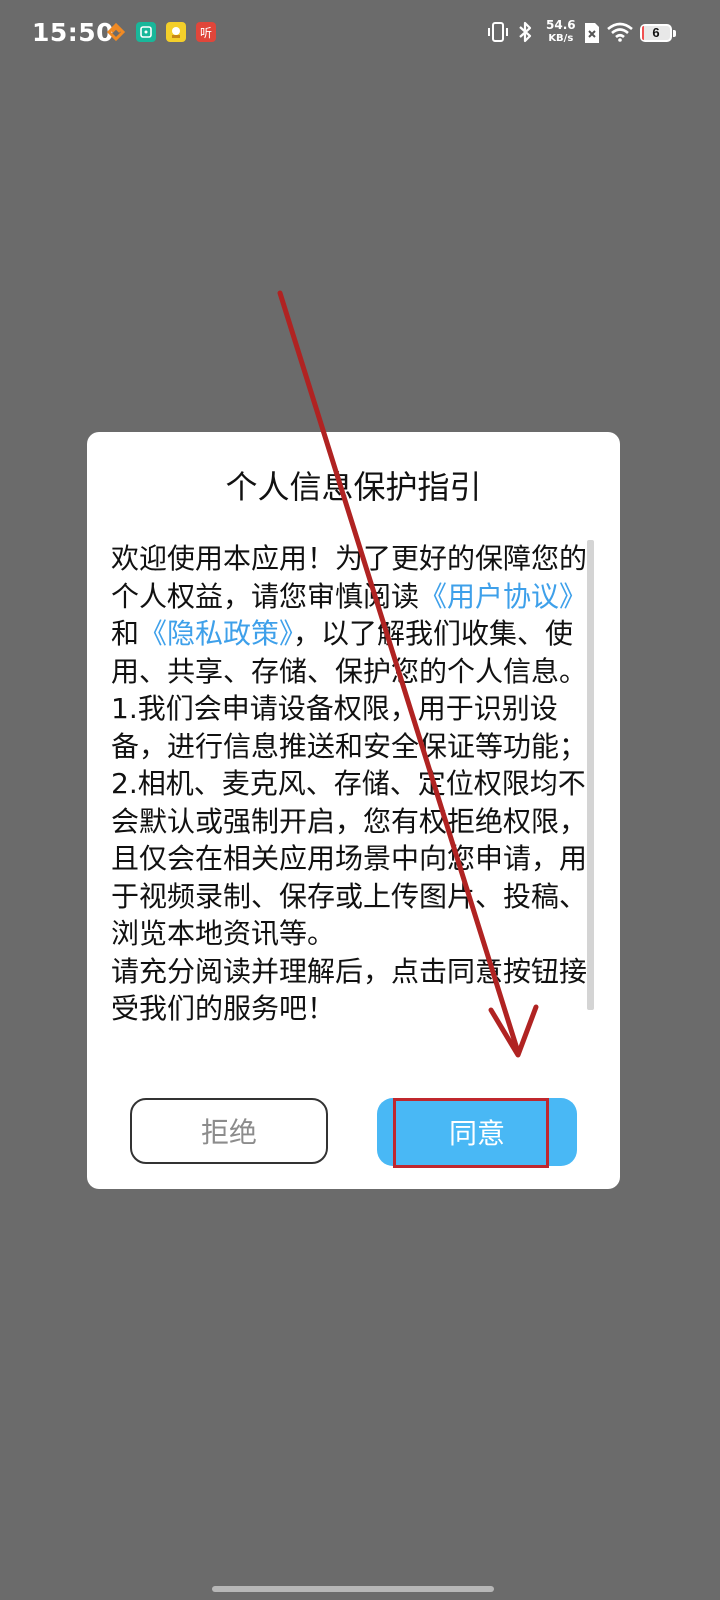 The height and width of the screenshot is (1600, 720). Describe the element at coordinates (353, 1589) in the screenshot. I see `home-indicator` at that location.